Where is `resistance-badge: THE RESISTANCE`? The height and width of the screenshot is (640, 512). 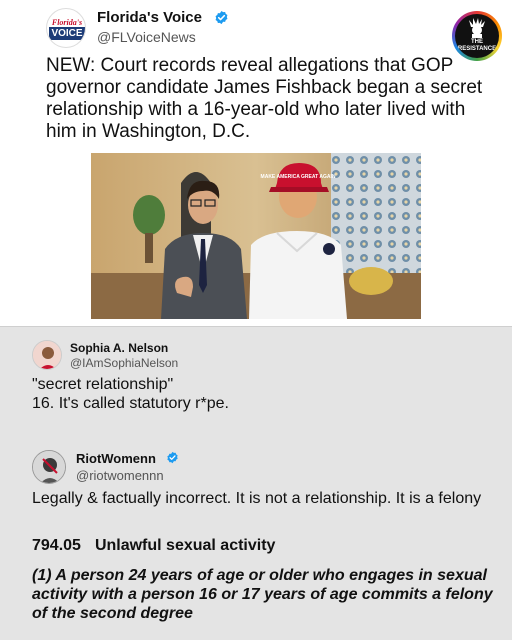 resistance-badge: THE RESISTANCE is located at coordinates (477, 36).